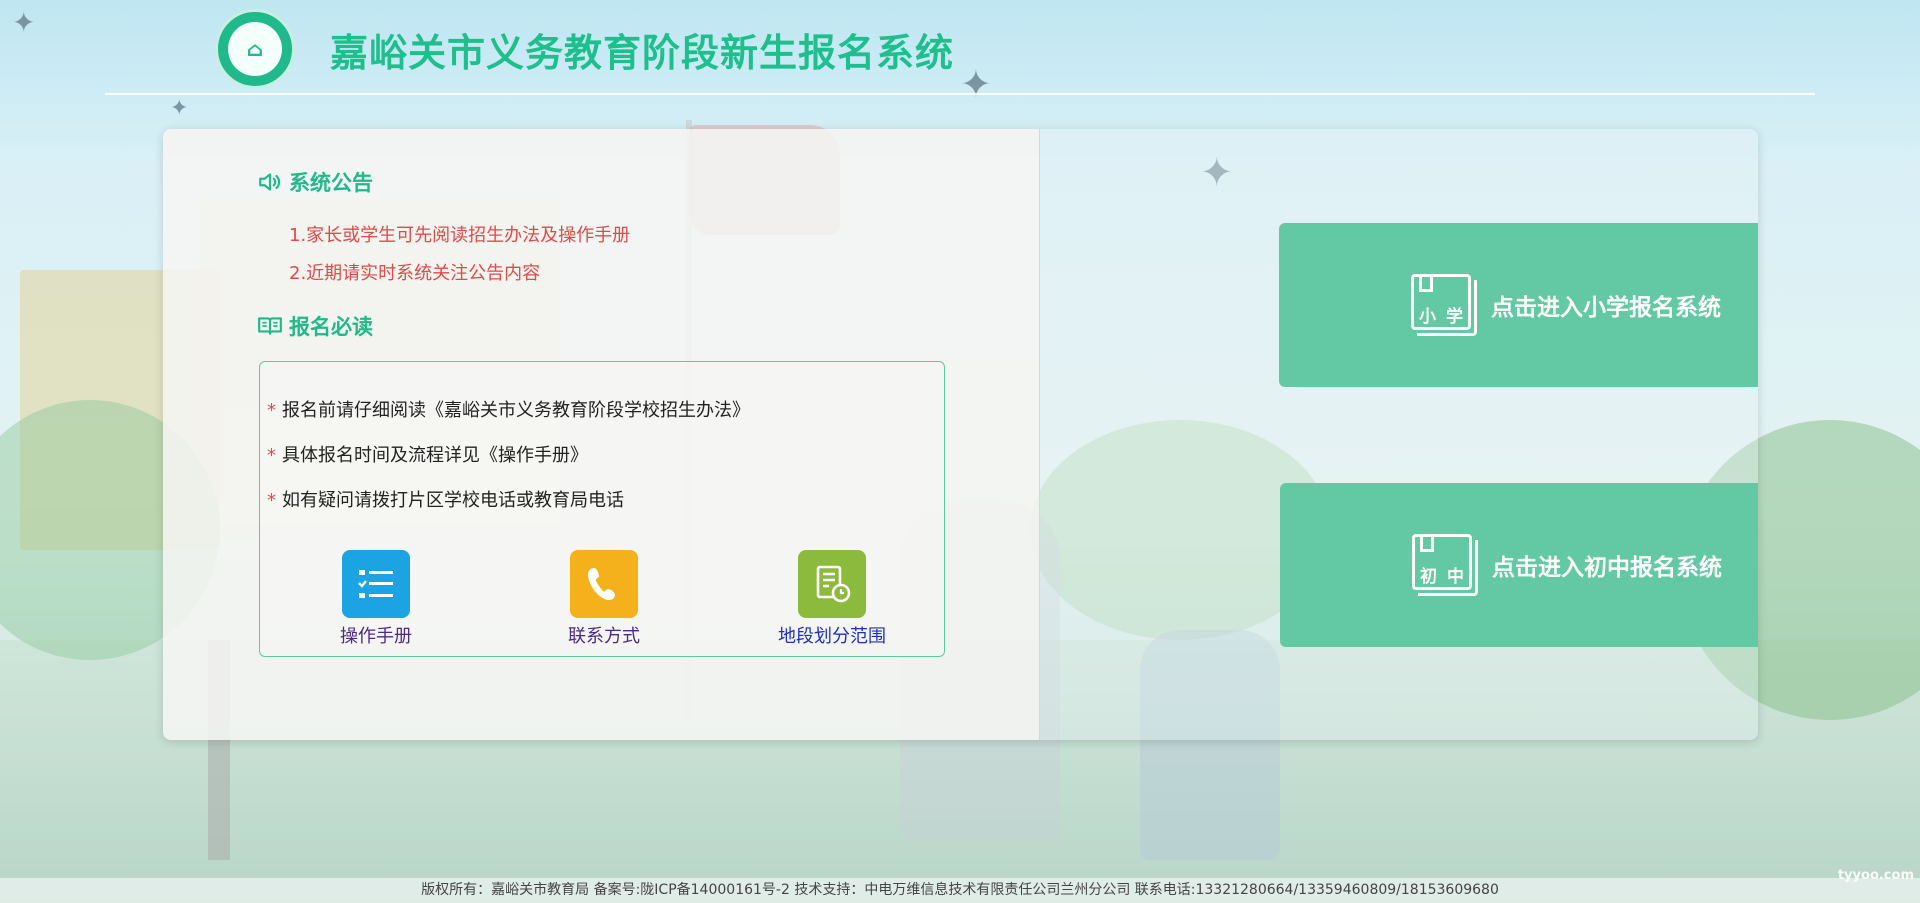 This screenshot has width=1920, height=903. Describe the element at coordinates (1875, 875) in the screenshot. I see `watermark: tyyoo.com` at that location.